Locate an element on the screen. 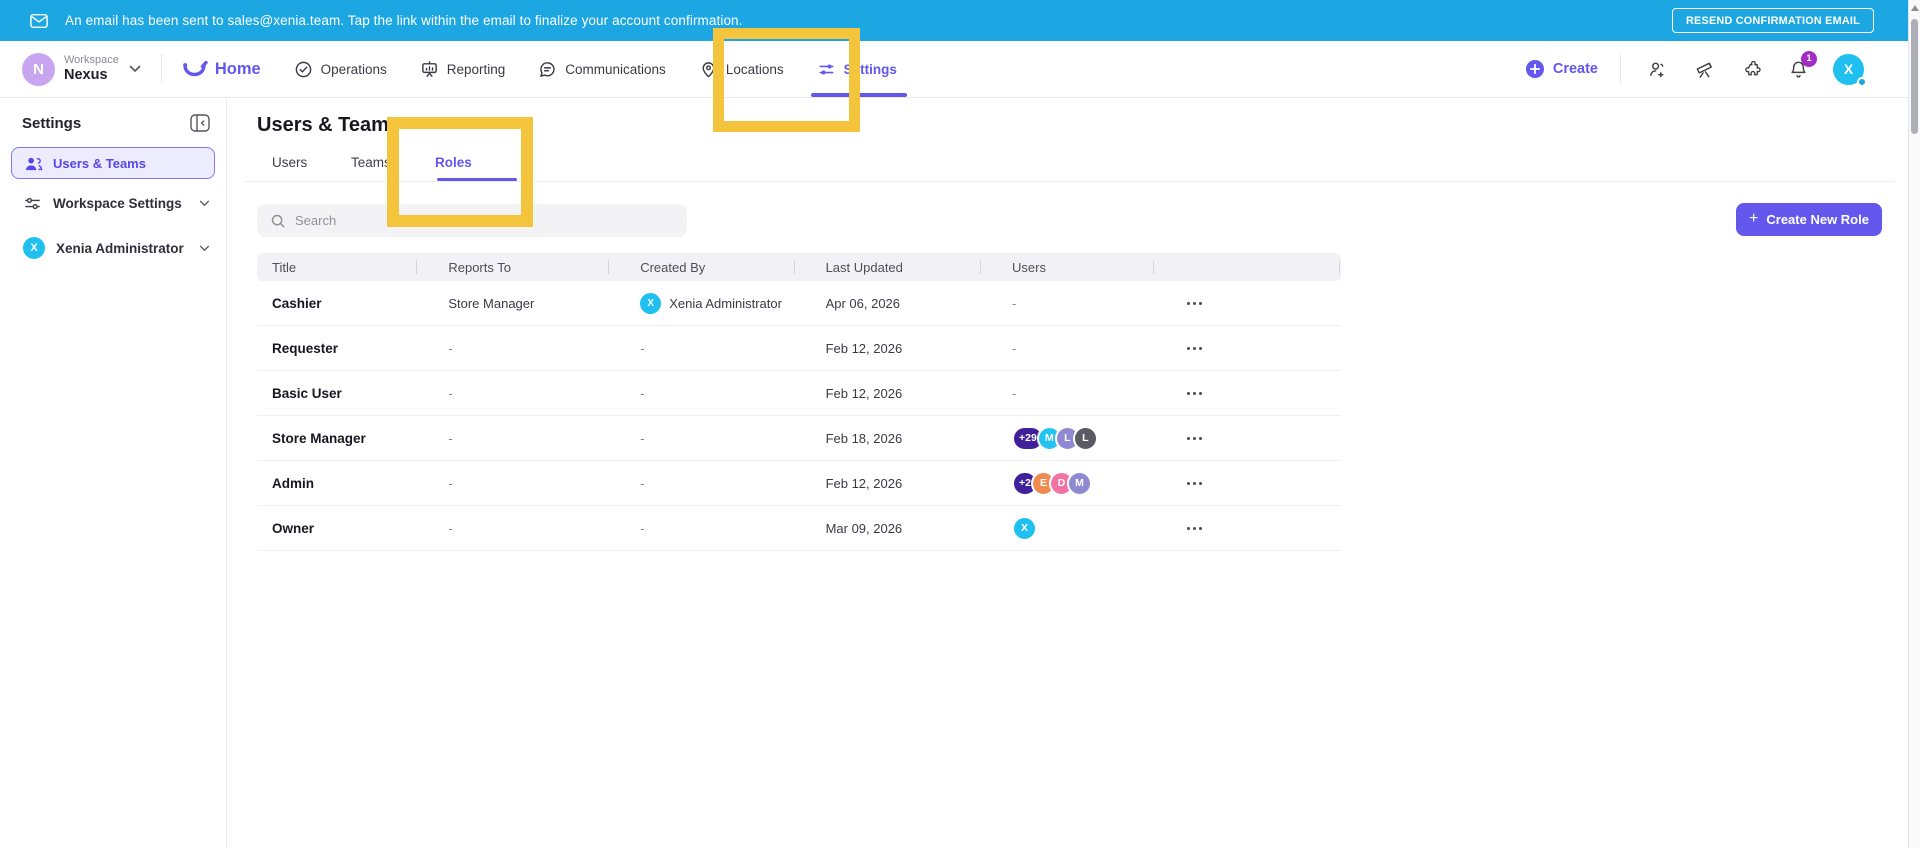 Image resolution: width=1920 pixels, height=848 pixels. workspace-settings-icon is located at coordinates (32, 203).